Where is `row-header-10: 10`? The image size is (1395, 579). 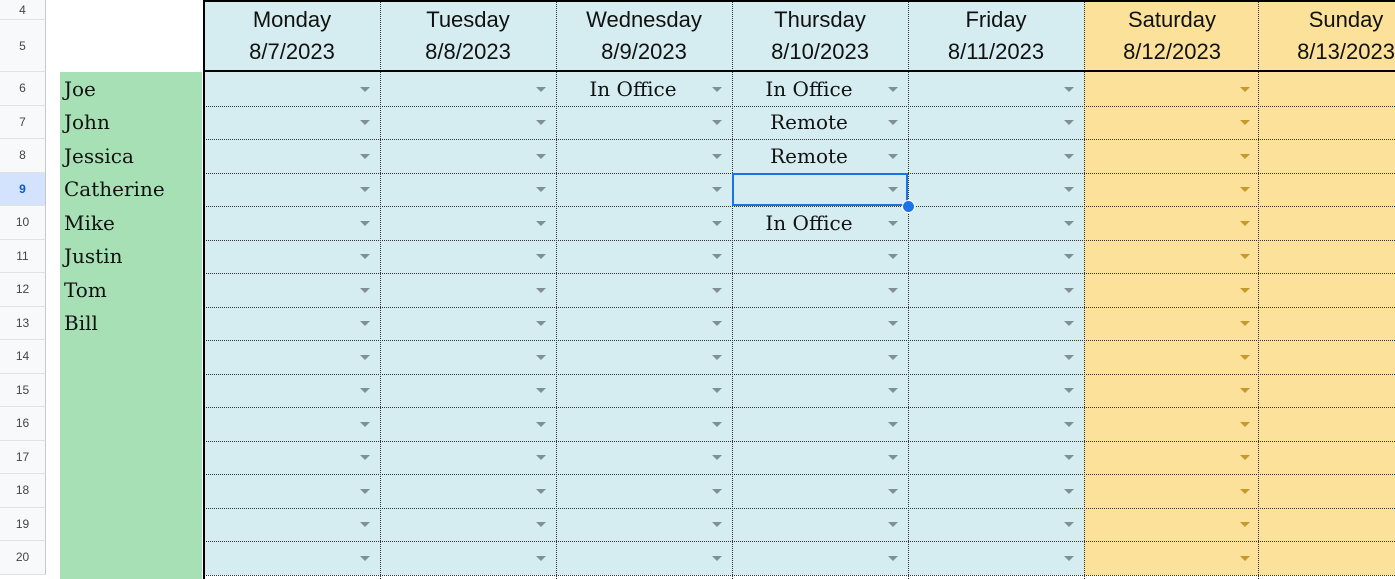 row-header-10: 10 is located at coordinates (23, 223).